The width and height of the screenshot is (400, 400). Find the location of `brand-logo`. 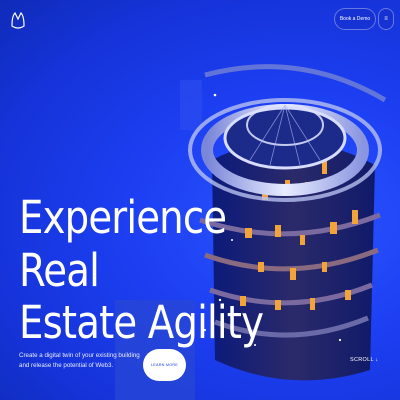

brand-logo is located at coordinates (18, 20).